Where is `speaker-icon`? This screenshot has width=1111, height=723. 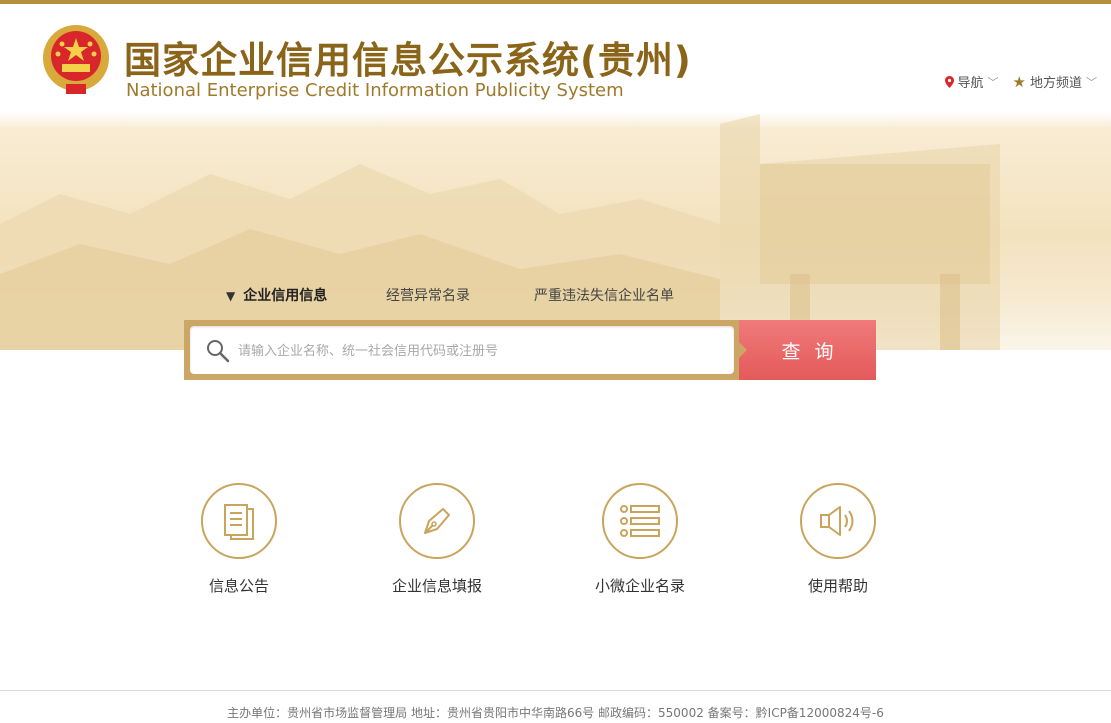 speaker-icon is located at coordinates (837, 521).